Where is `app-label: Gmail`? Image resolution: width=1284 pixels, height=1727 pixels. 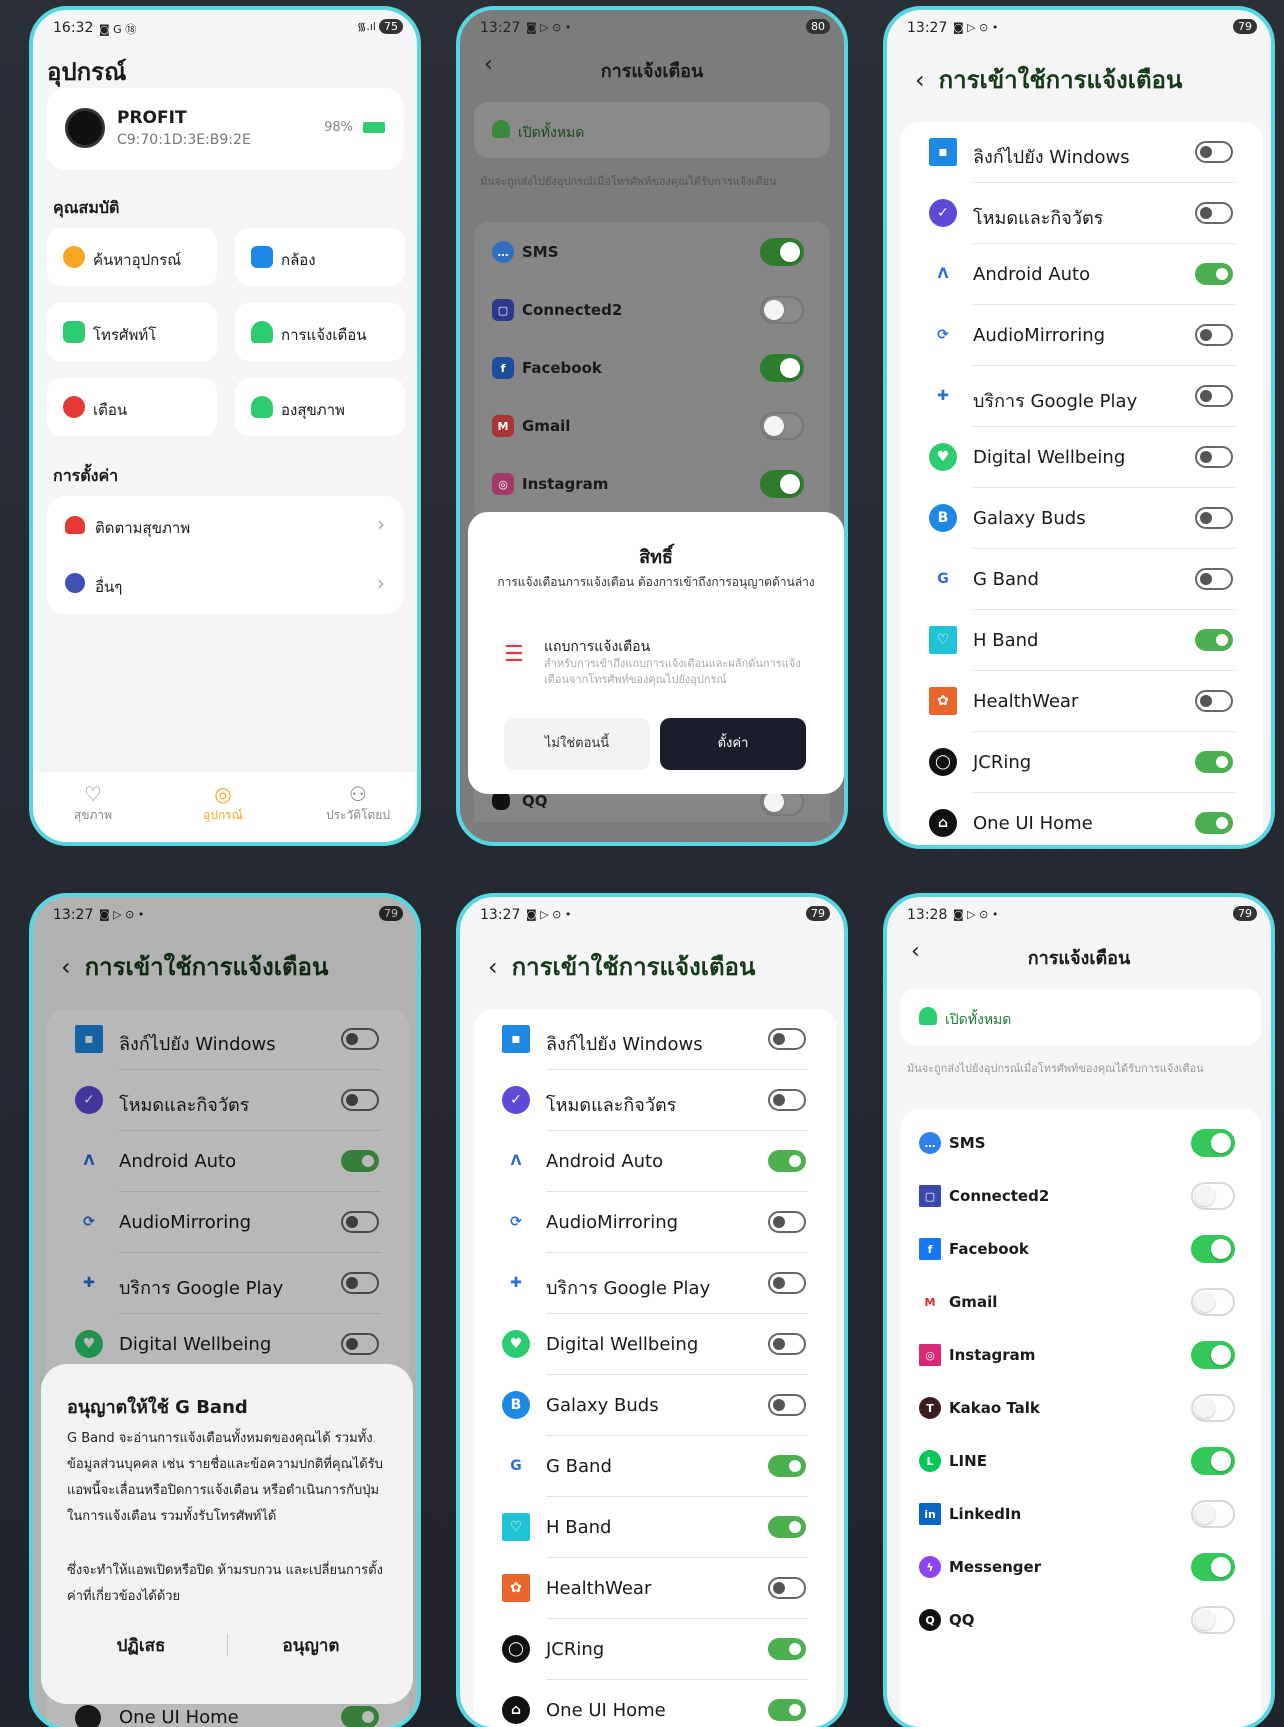 app-label: Gmail is located at coordinates (973, 1302).